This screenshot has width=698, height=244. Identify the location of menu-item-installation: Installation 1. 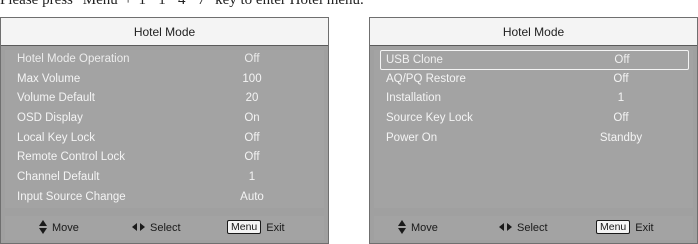
(533, 99).